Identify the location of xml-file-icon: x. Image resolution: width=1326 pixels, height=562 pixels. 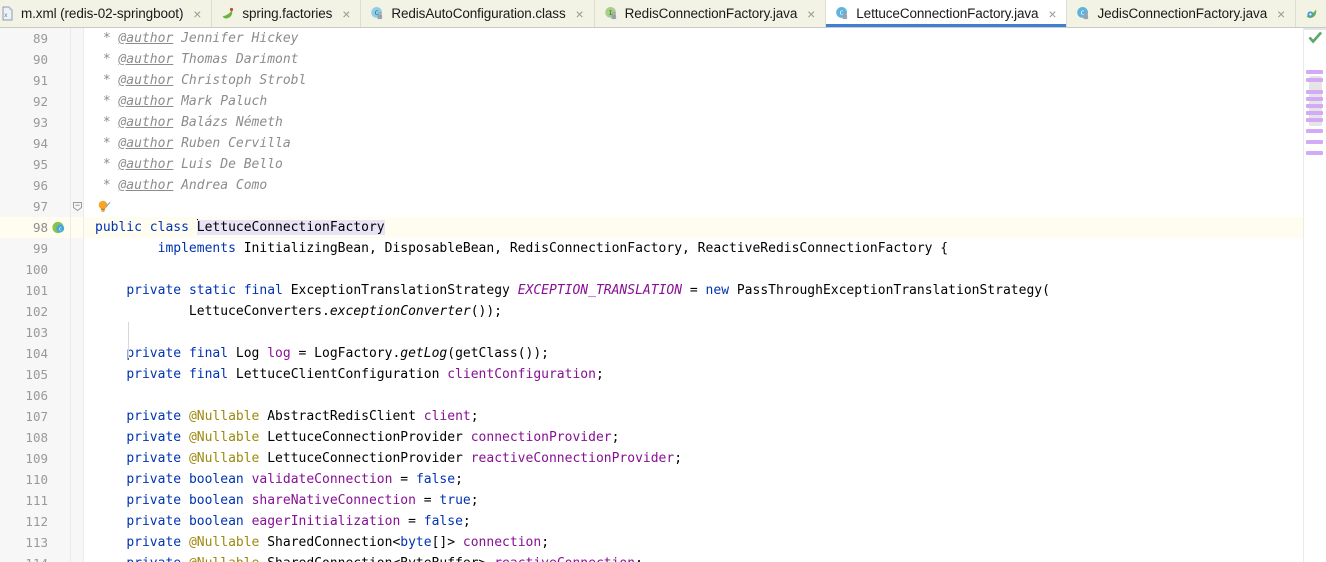
(7, 13).